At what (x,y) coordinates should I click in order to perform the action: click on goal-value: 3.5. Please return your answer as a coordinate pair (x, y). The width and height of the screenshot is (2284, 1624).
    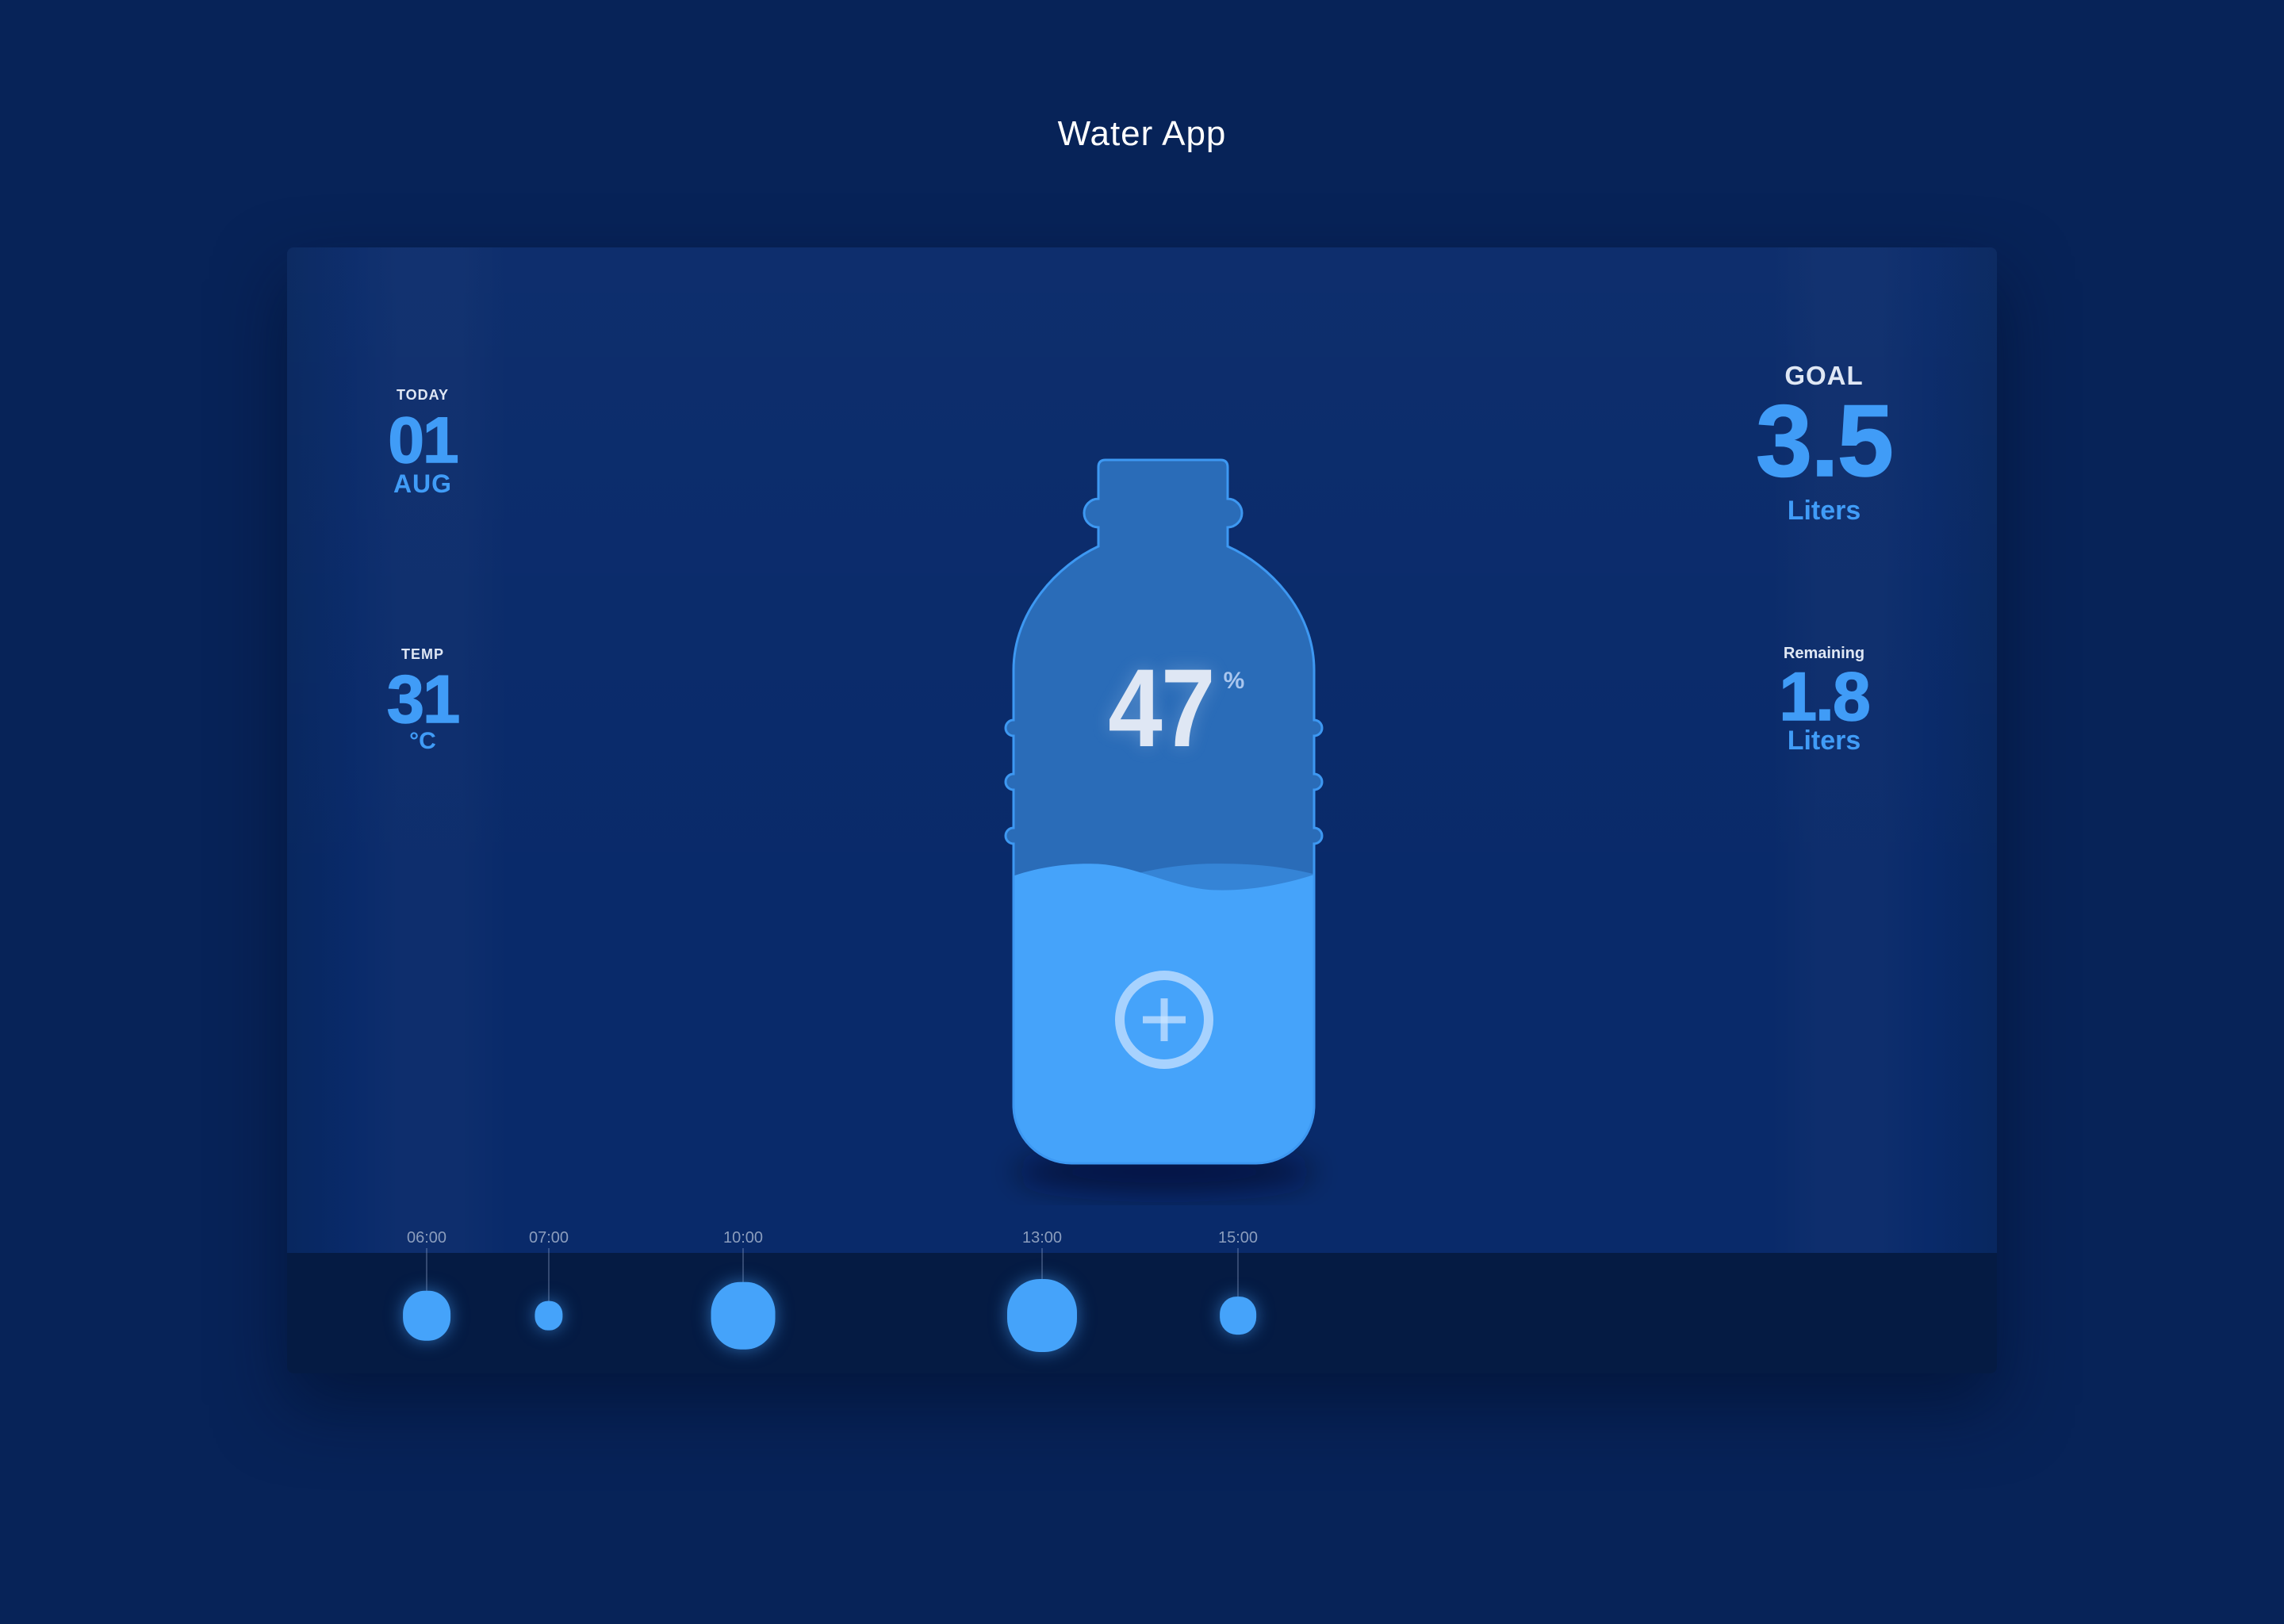
    Looking at the image, I should click on (1824, 442).